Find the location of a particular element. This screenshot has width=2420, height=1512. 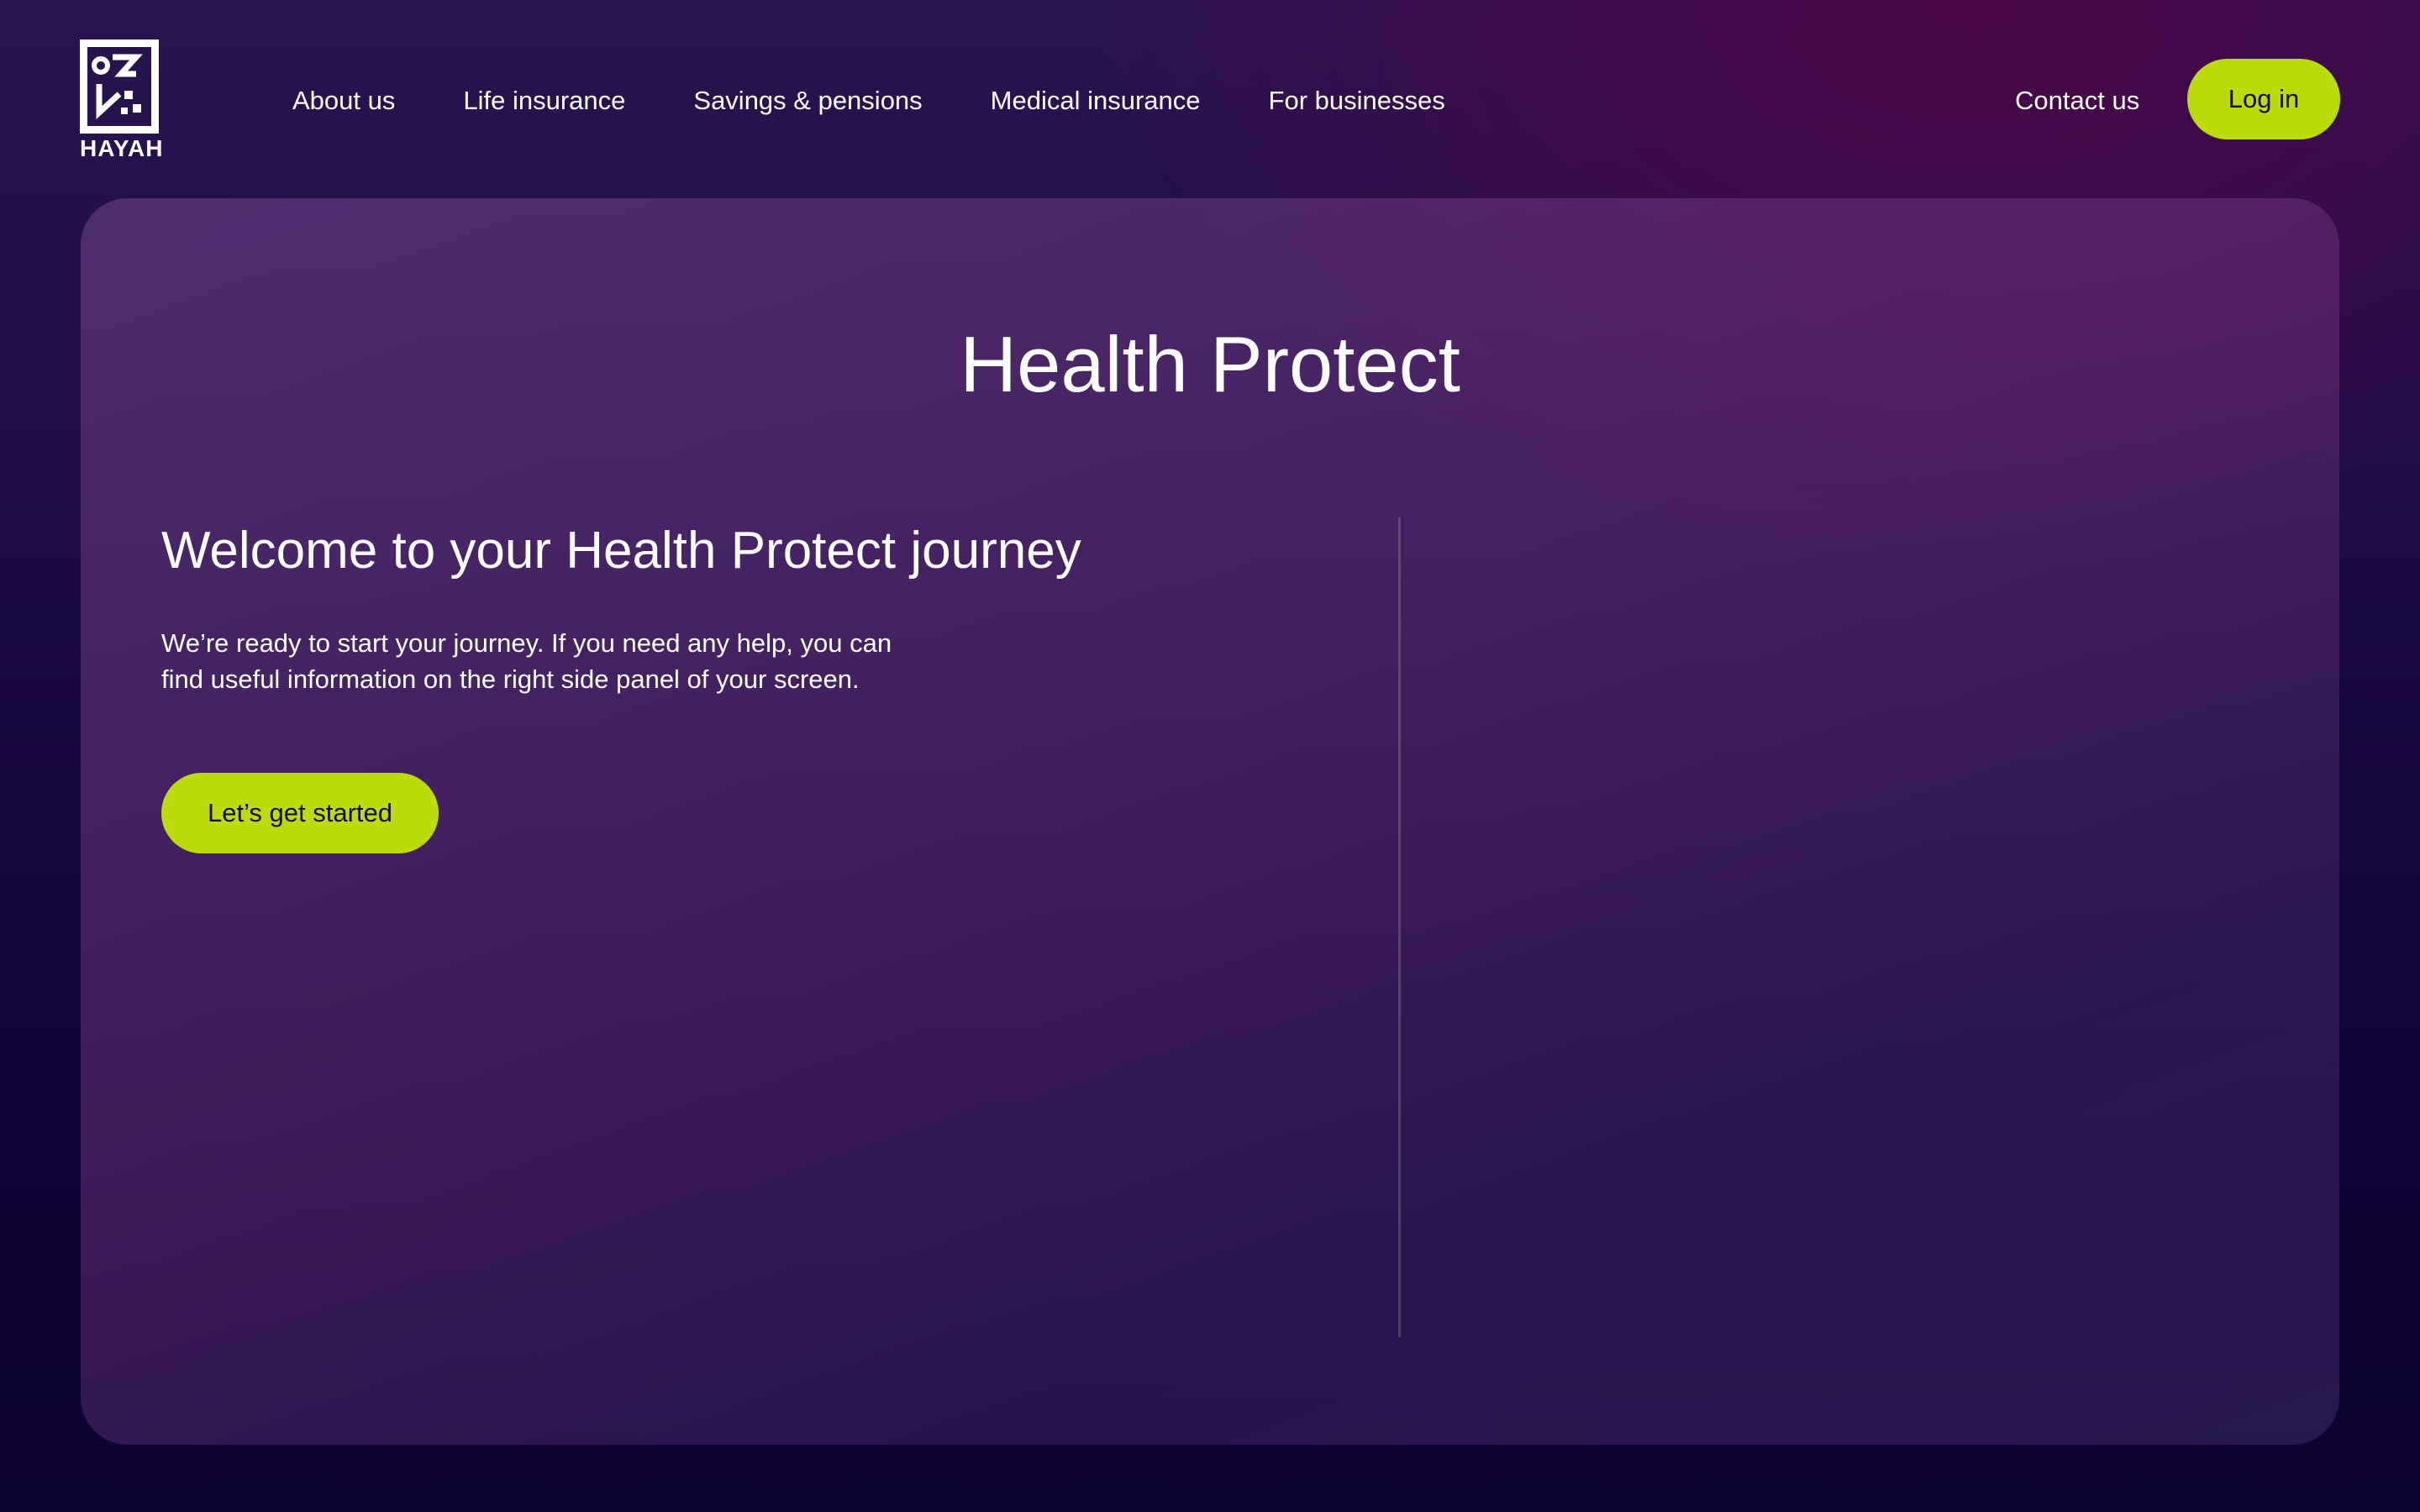

logo-mark-icon is located at coordinates (120, 86).